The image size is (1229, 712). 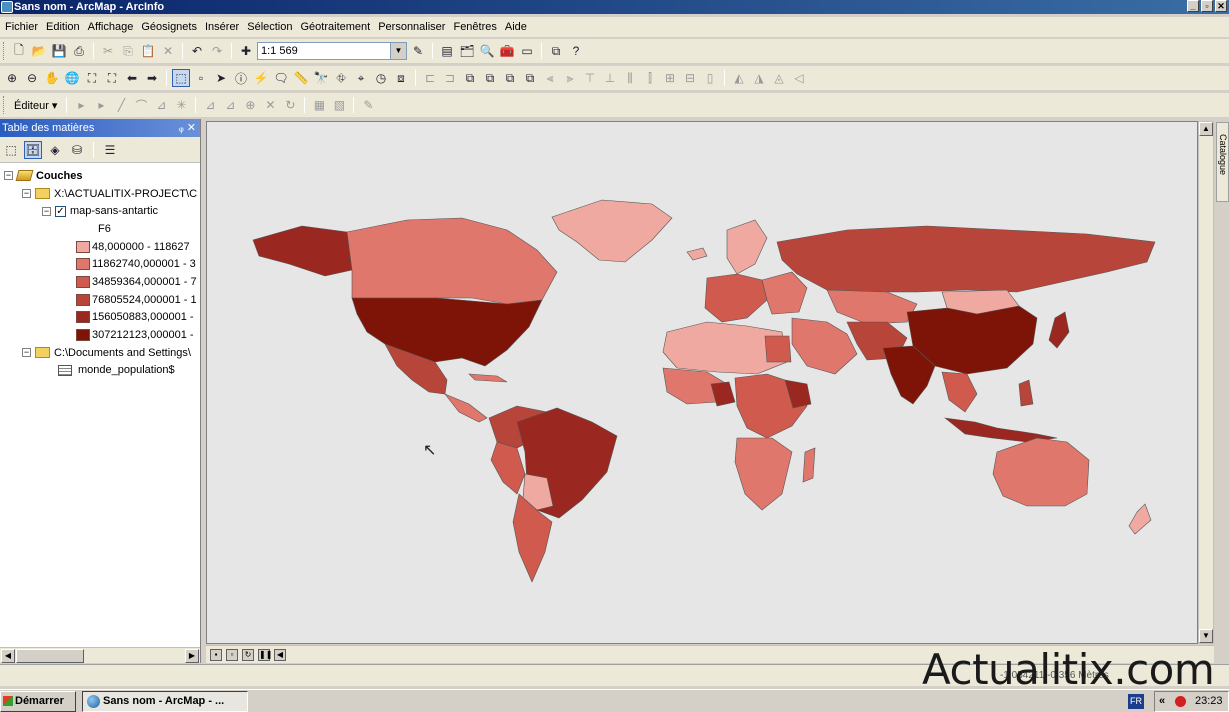 What do you see at coordinates (401, 78) in the screenshot?
I see `create-viewer-icon: ⧈` at bounding box center [401, 78].